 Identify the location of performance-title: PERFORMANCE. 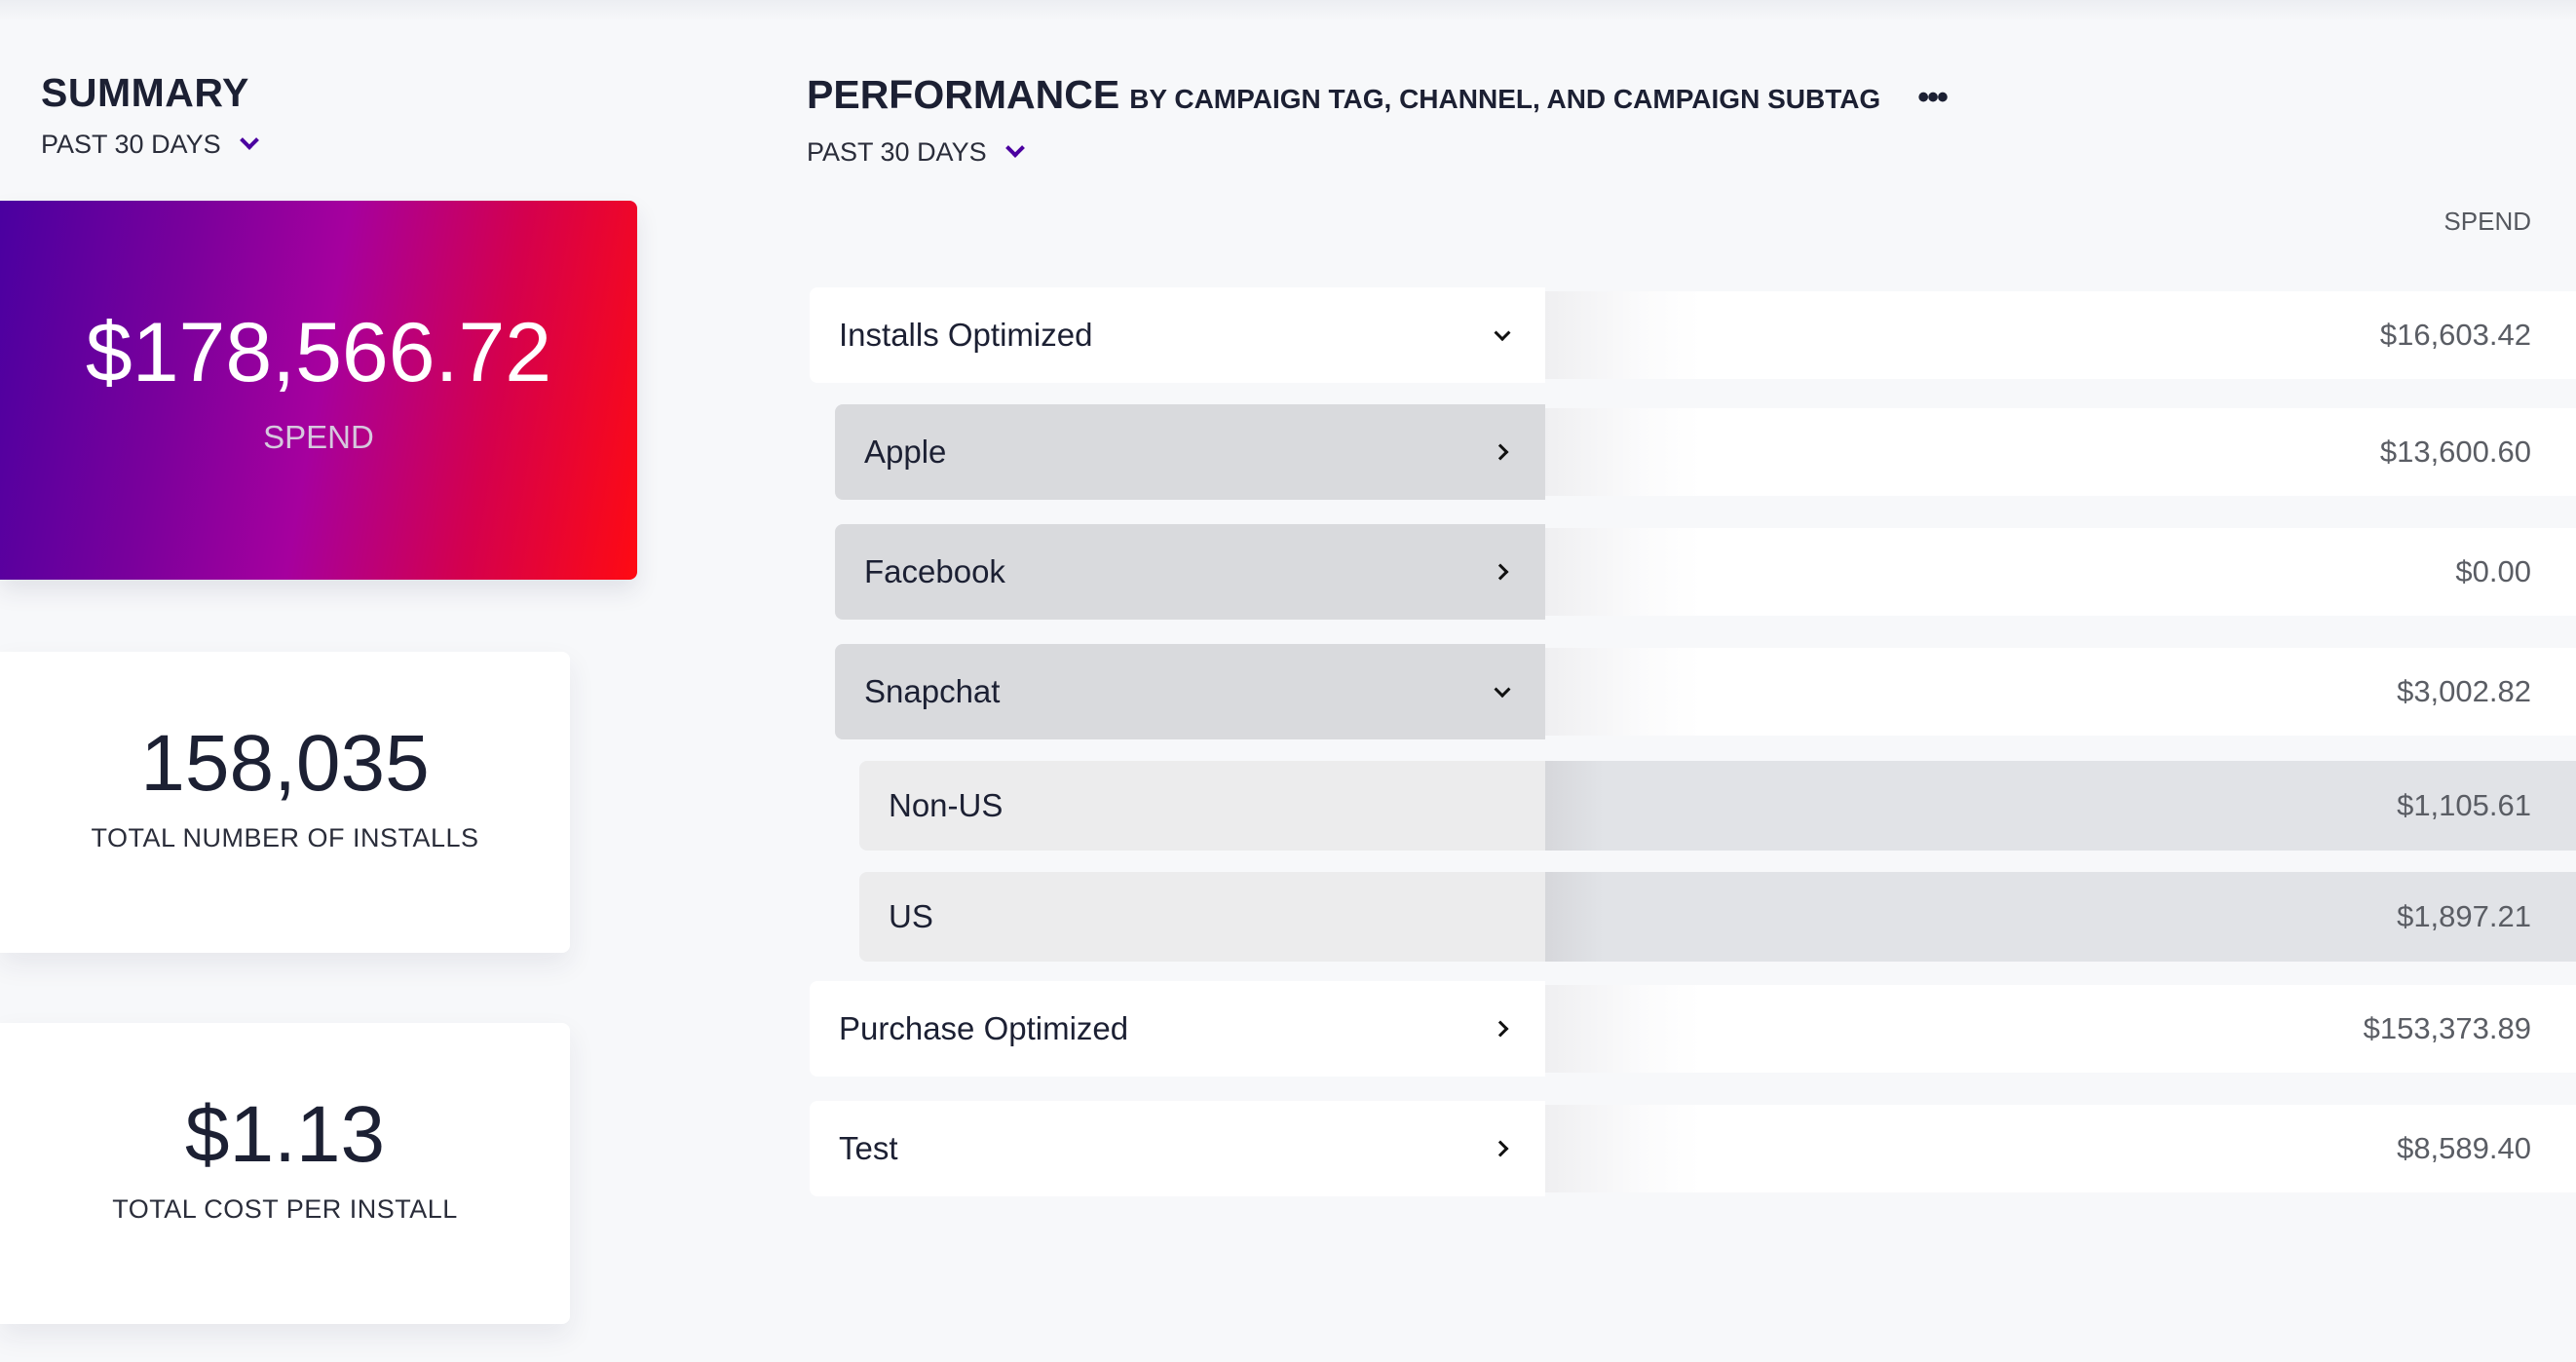
(963, 94).